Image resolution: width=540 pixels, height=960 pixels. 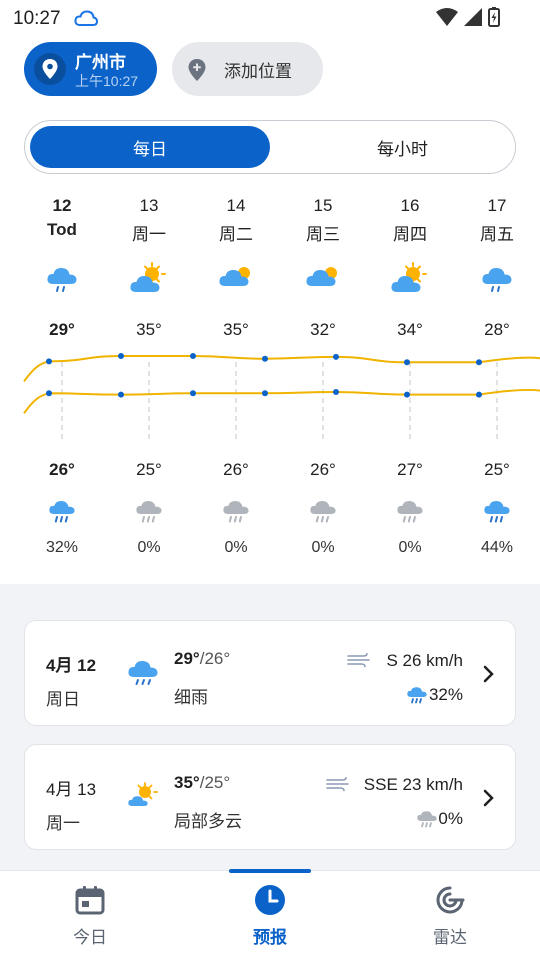 I want to click on status-time: 10:27, so click(x=37, y=18).